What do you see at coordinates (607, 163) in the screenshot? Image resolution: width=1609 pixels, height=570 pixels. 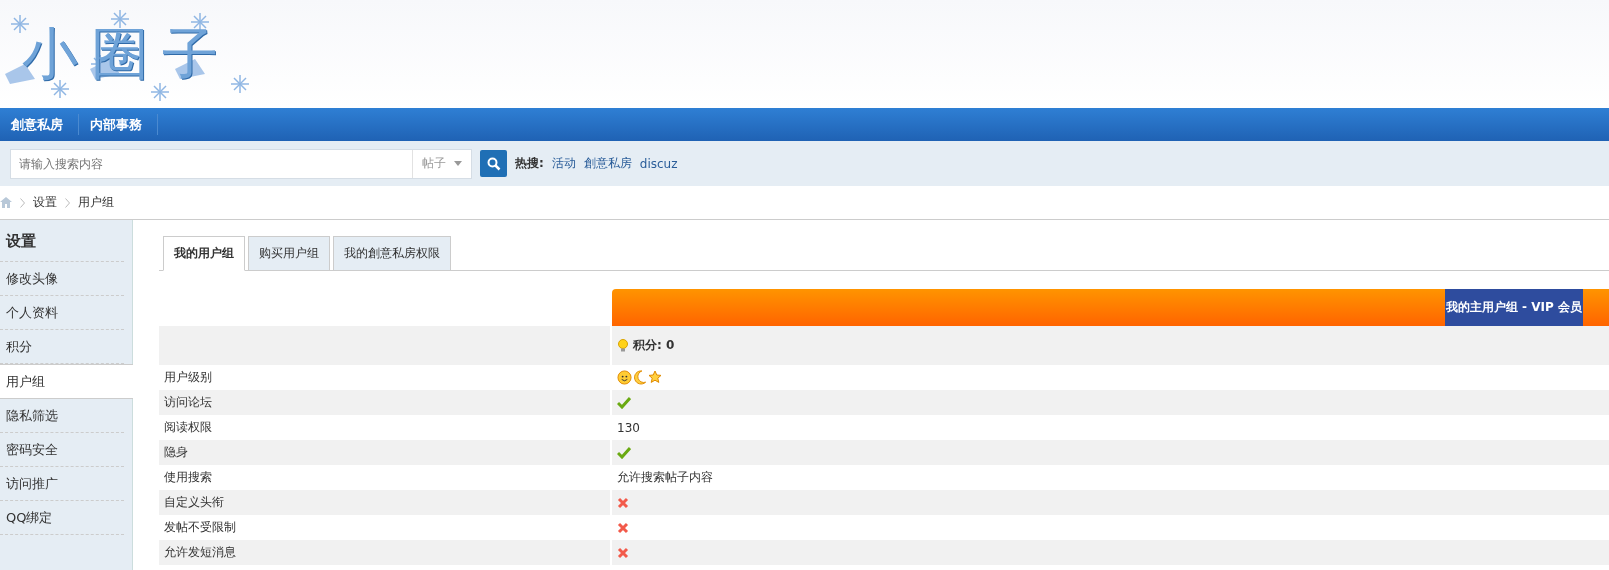 I see `hot-search-link: 創意私房` at bounding box center [607, 163].